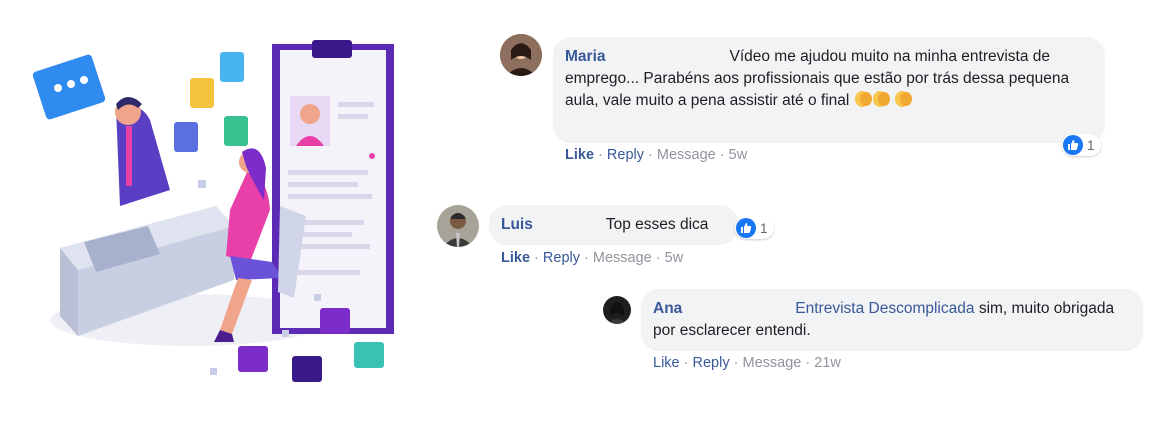 The height and width of the screenshot is (447, 1167). What do you see at coordinates (657, 224) in the screenshot?
I see `comment-text: Top esses dica` at bounding box center [657, 224].